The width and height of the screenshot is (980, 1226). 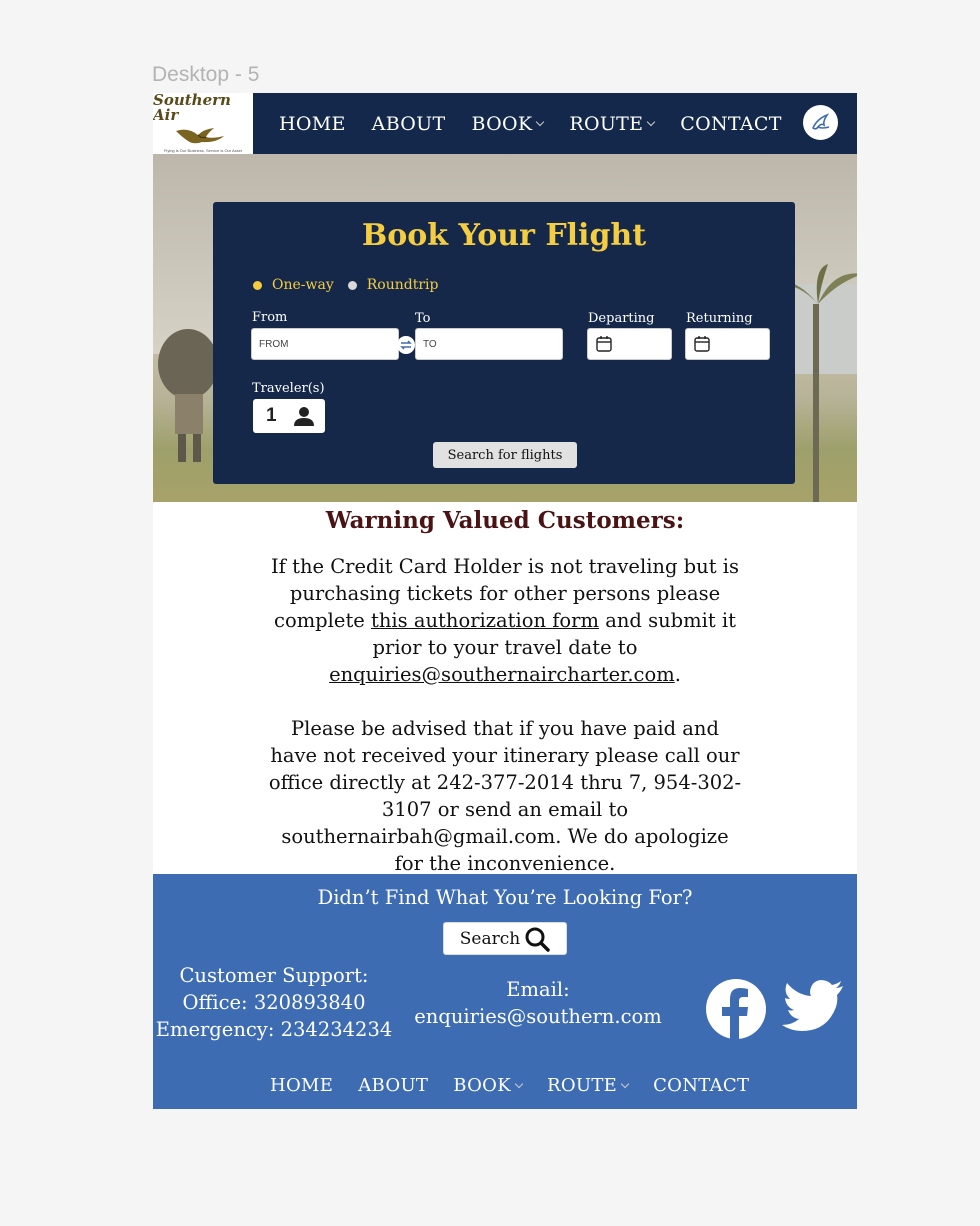 I want to click on nav-contact: CONTACT, so click(x=730, y=124).